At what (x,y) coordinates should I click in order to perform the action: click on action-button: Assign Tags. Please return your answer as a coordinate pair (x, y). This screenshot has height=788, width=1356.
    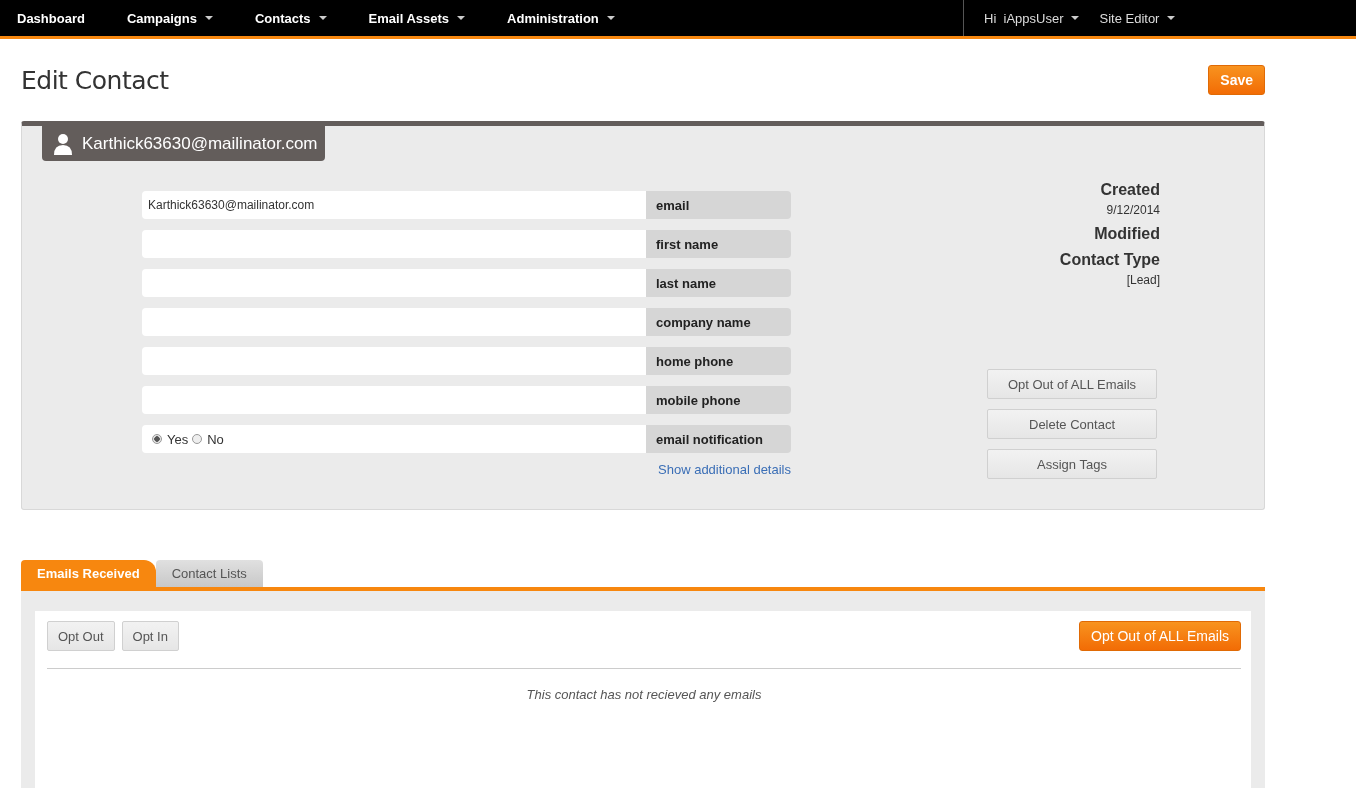
    Looking at the image, I should click on (1072, 464).